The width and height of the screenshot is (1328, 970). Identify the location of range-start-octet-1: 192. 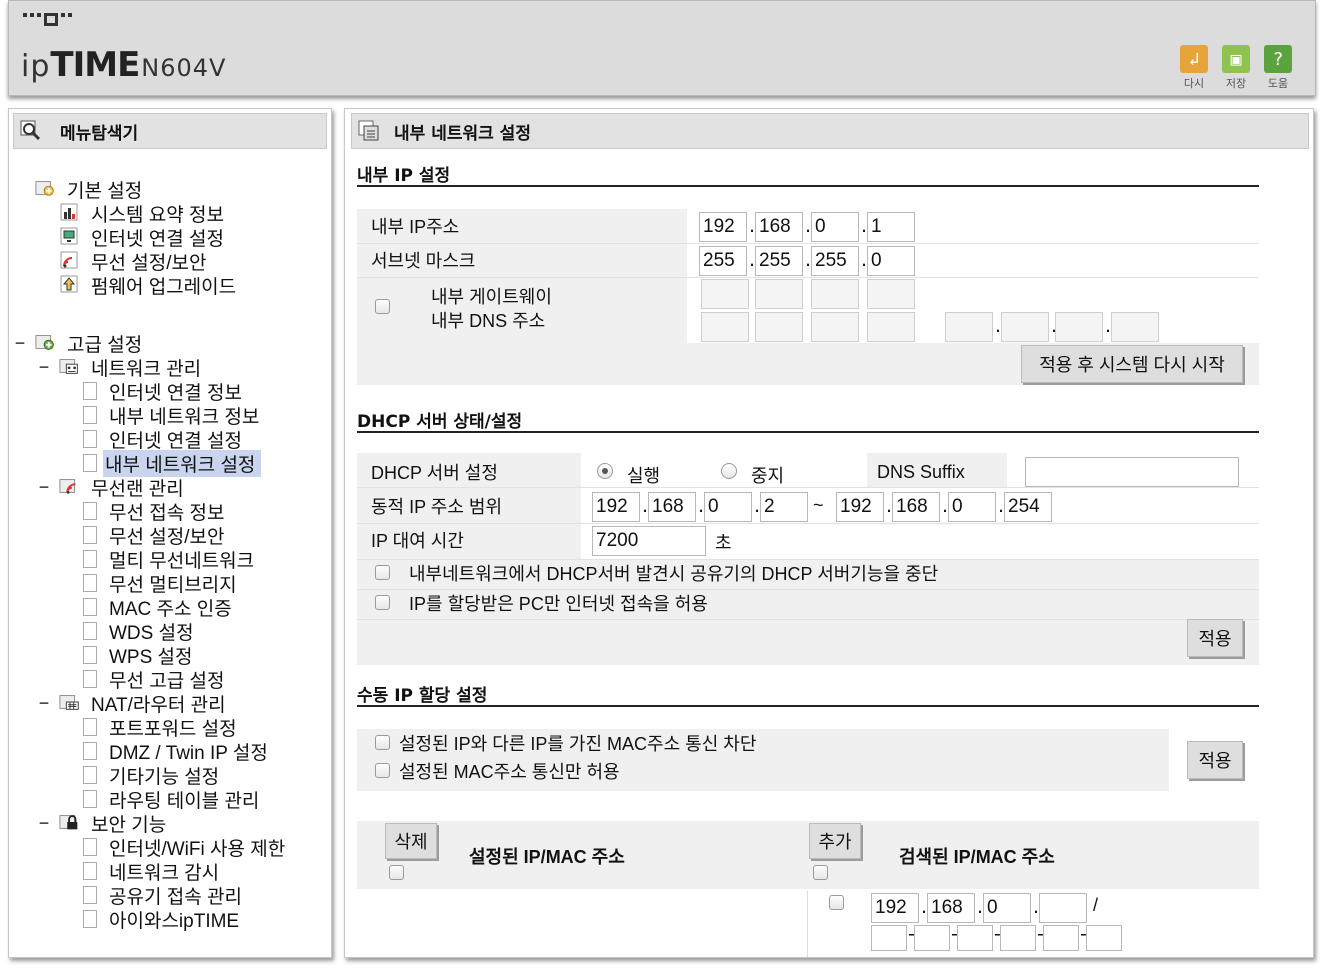
(616, 507).